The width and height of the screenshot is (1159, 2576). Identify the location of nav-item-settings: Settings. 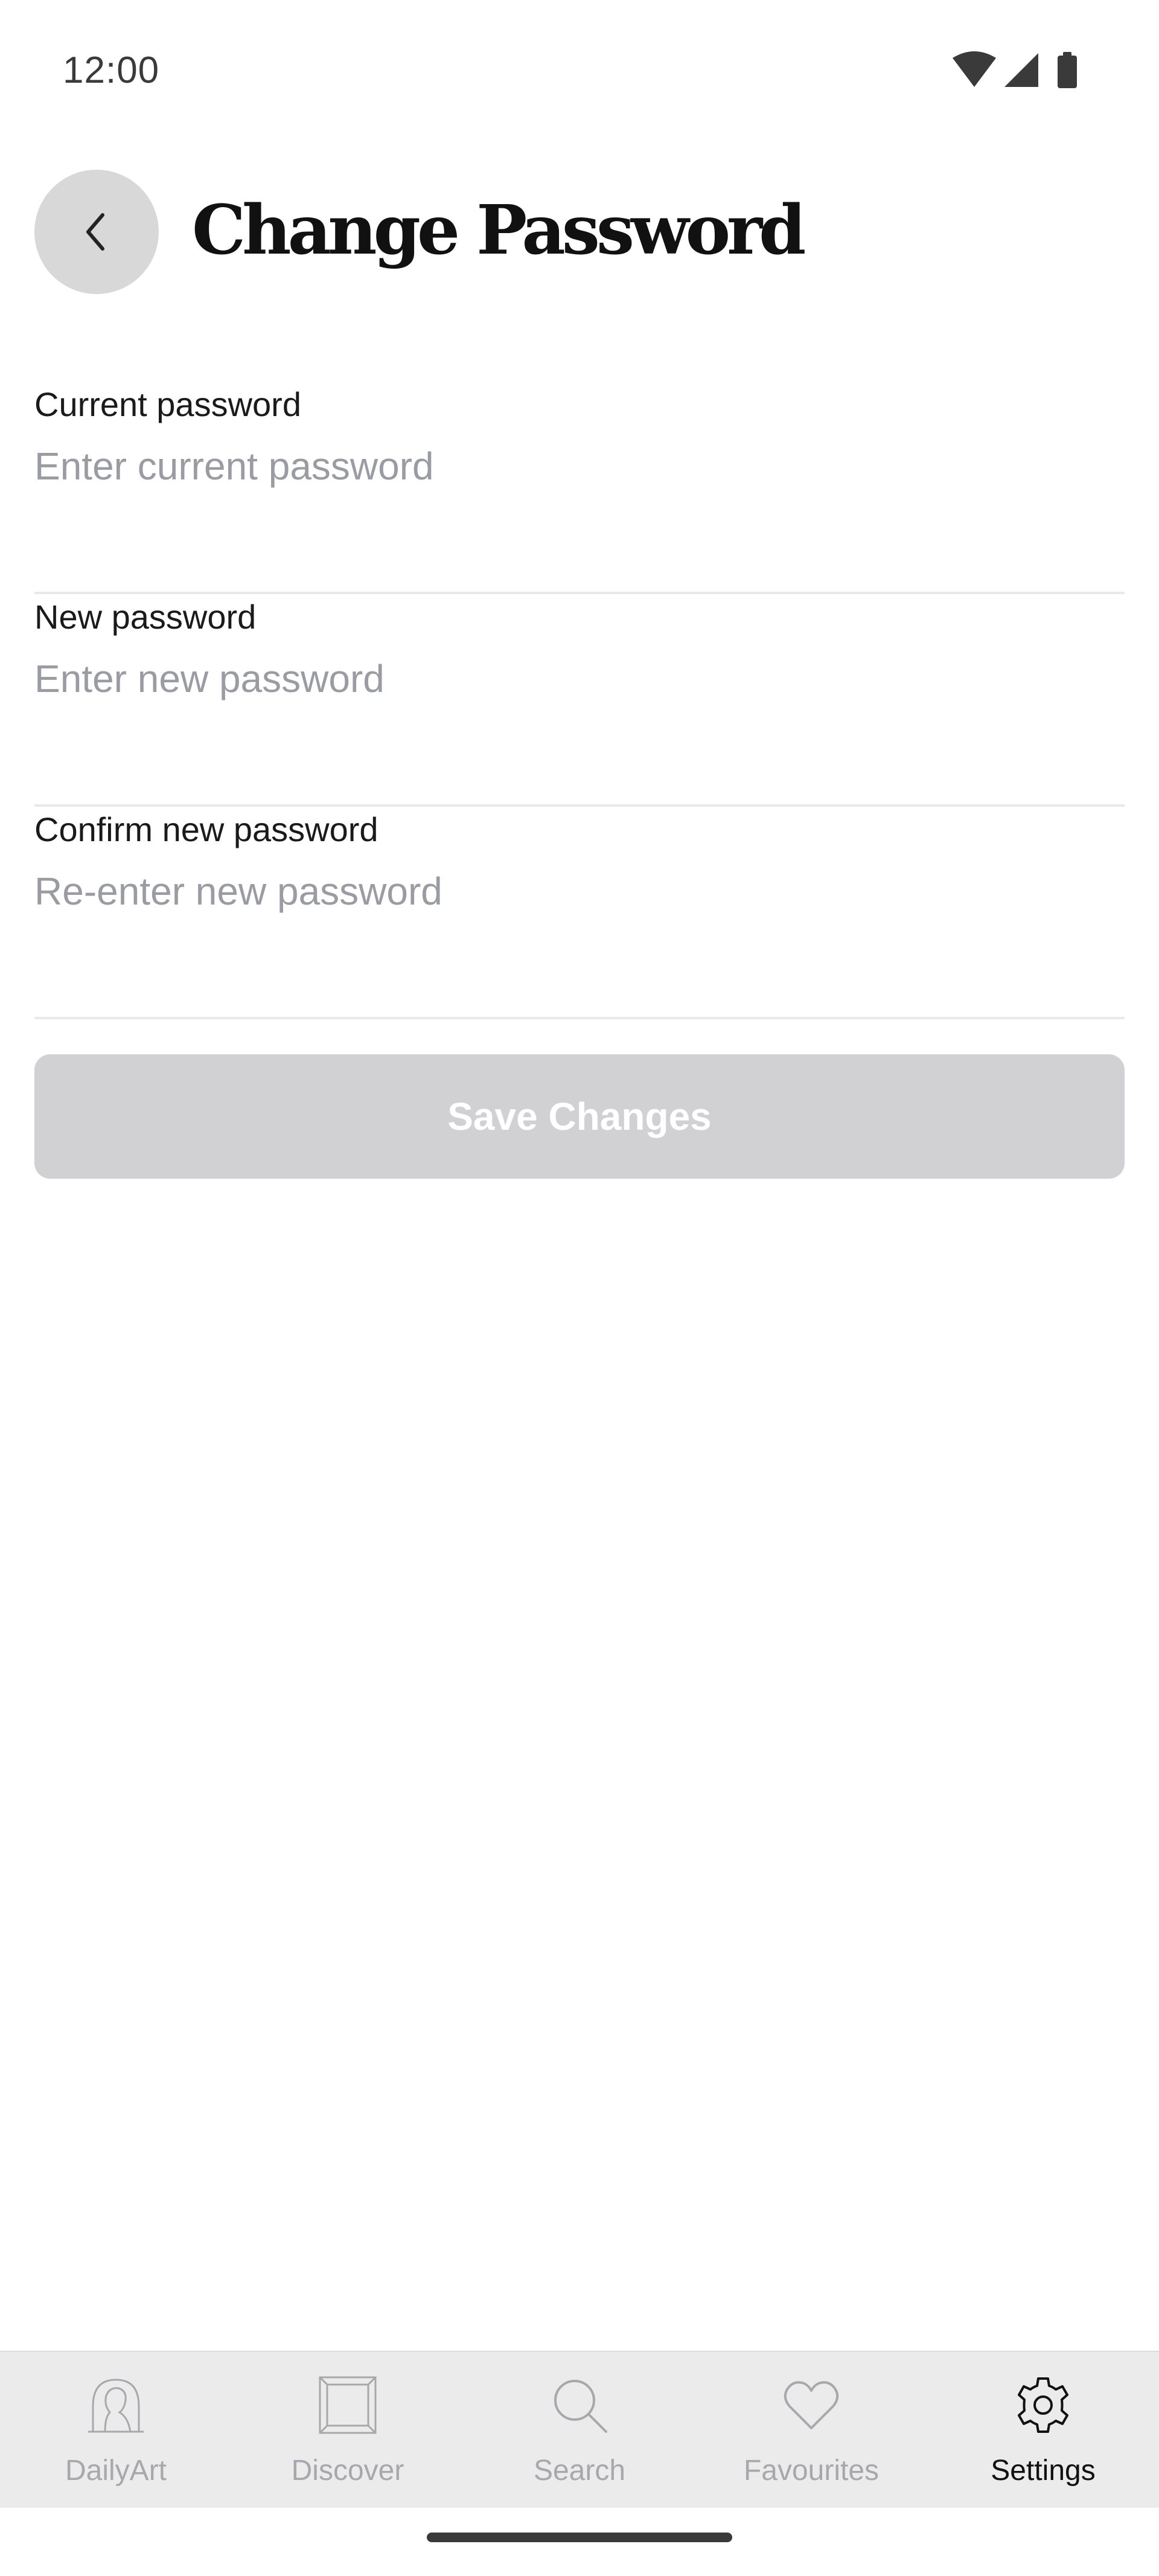
(1043, 2430).